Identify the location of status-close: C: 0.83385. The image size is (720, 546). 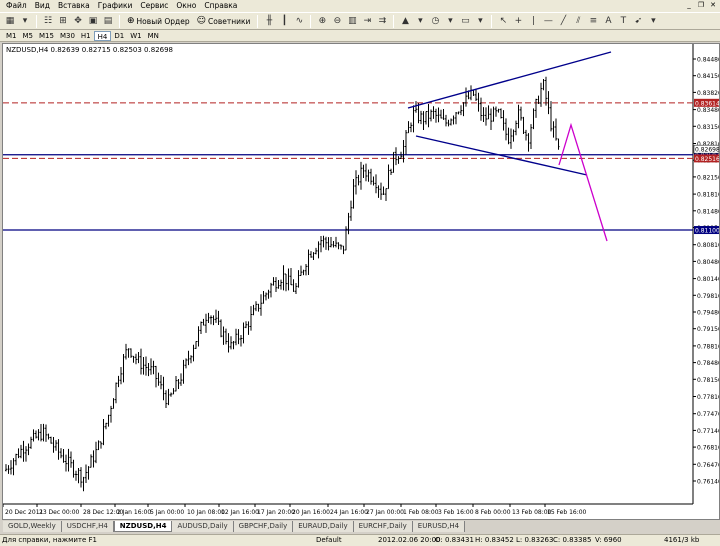
(572, 540).